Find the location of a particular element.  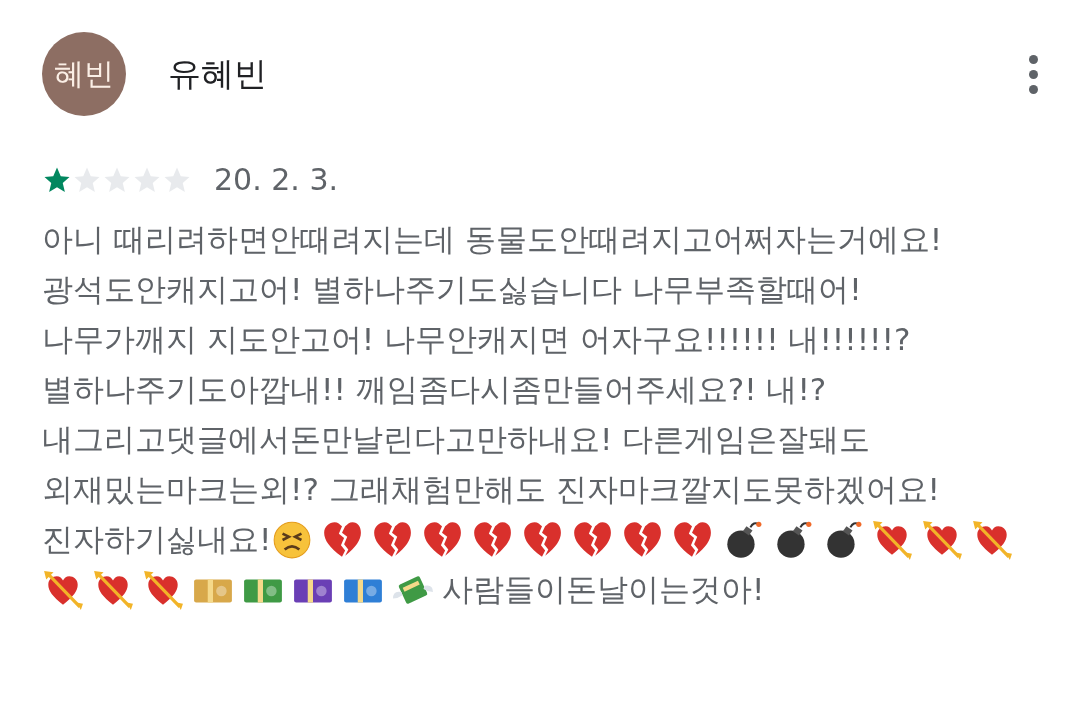

review-text: 나무가깨지 지도안고어! 나무안캐지면 어자구요!!!!!! 내!!!!!!? is located at coordinates (476, 339).